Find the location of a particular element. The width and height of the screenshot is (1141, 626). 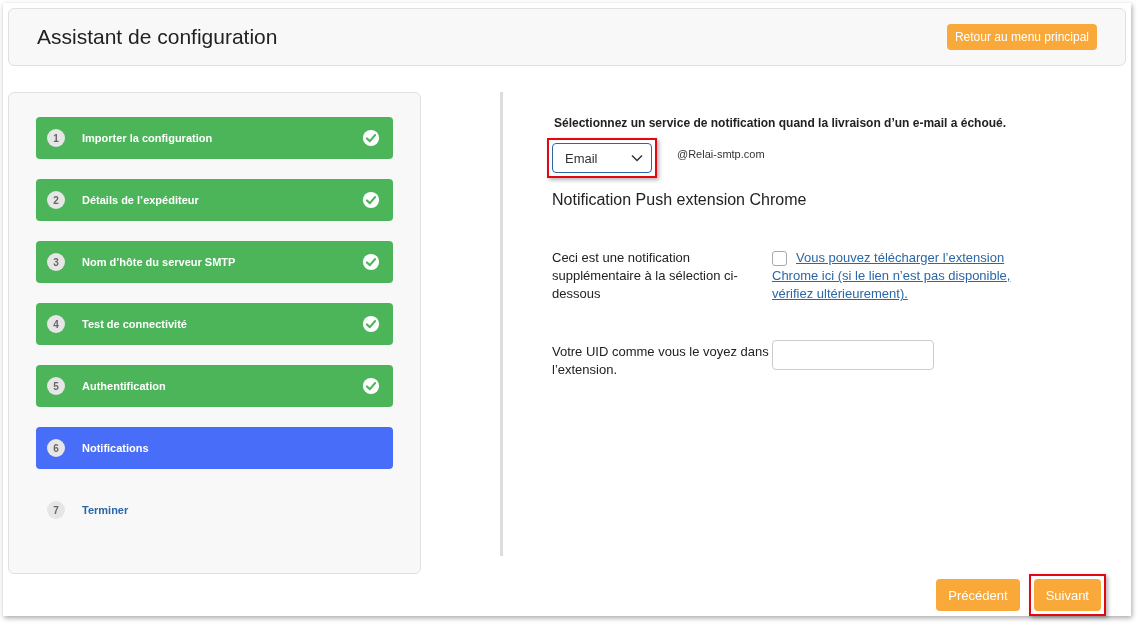

checkbox is located at coordinates (779, 258).